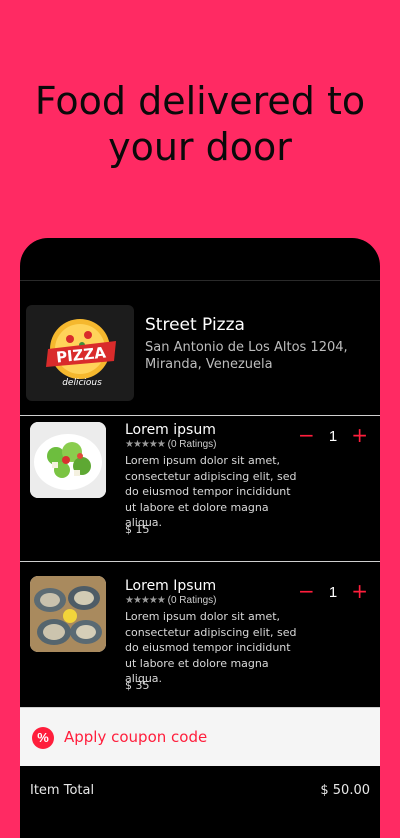 This screenshot has height=838, width=400. Describe the element at coordinates (68, 614) in the screenshot. I see `oysters-image` at that location.